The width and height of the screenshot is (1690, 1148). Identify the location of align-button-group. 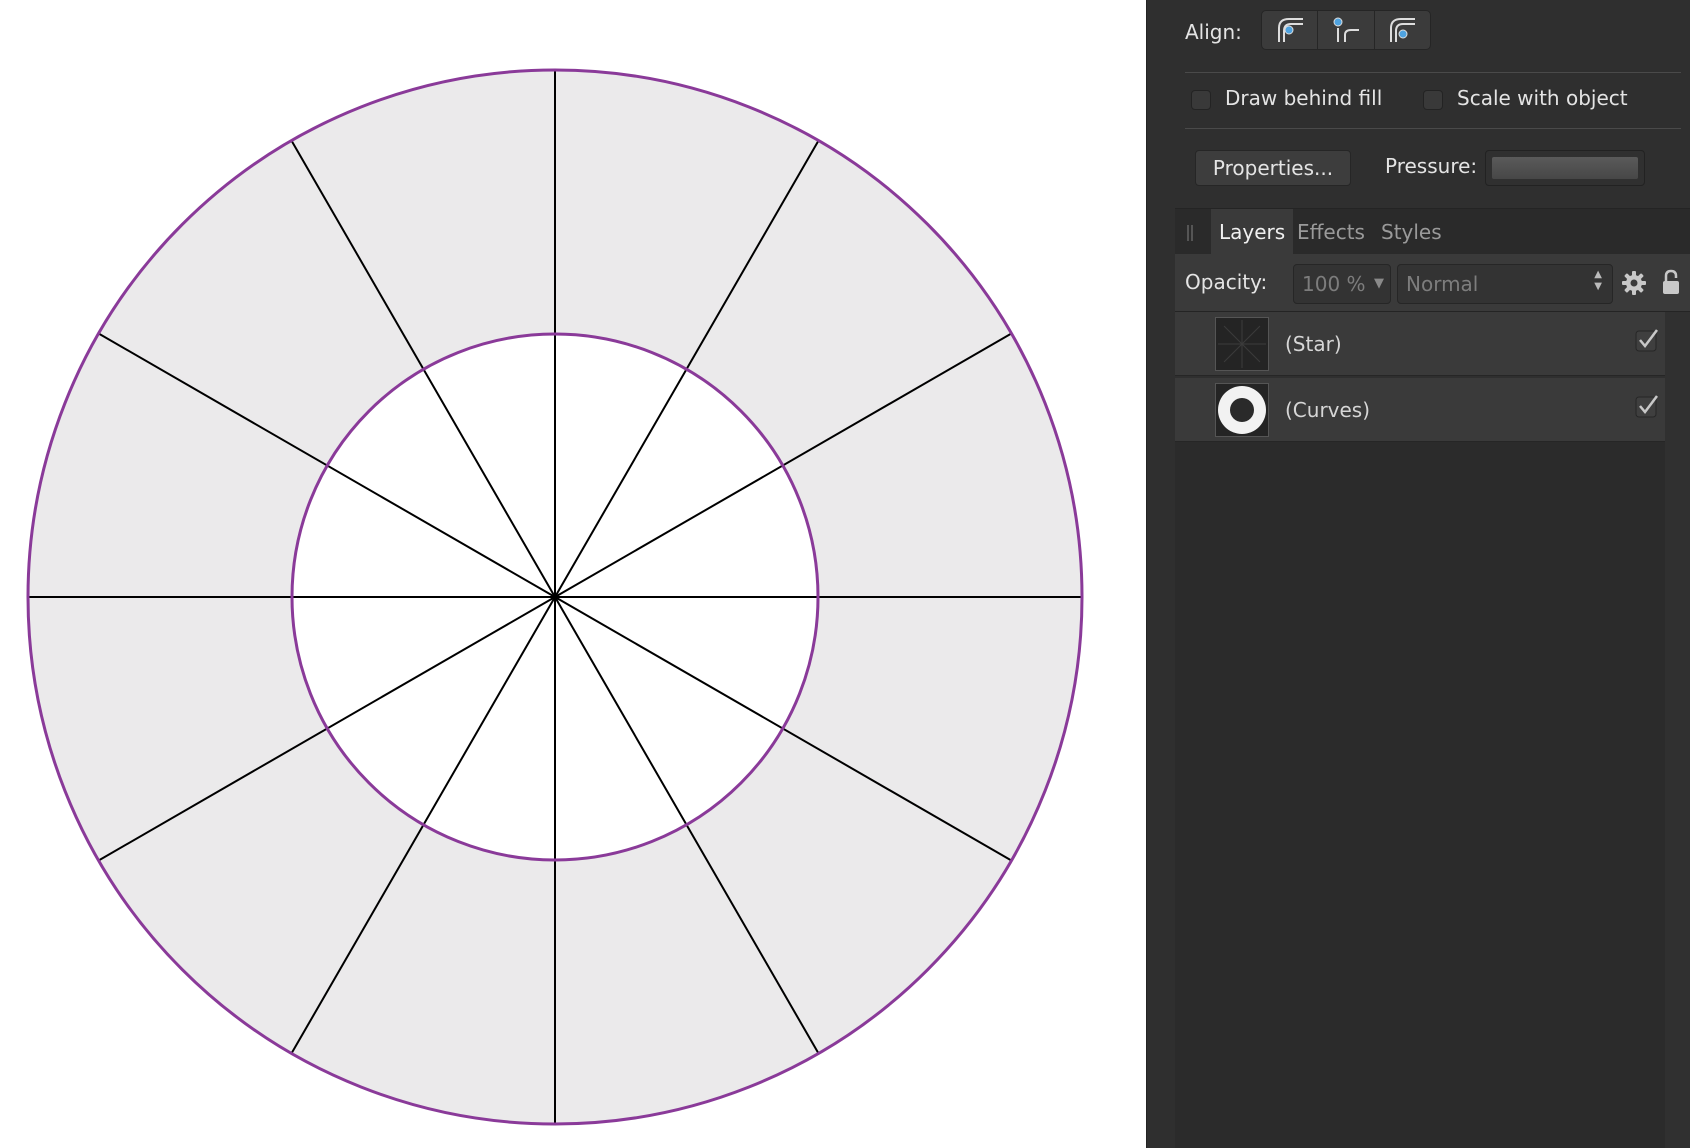
(1346, 30).